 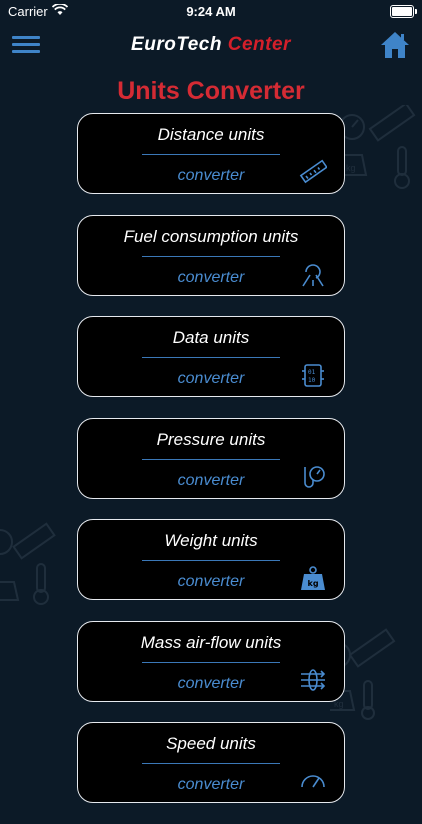 What do you see at coordinates (312, 372) in the screenshot?
I see `svg-text: 01` at bounding box center [312, 372].